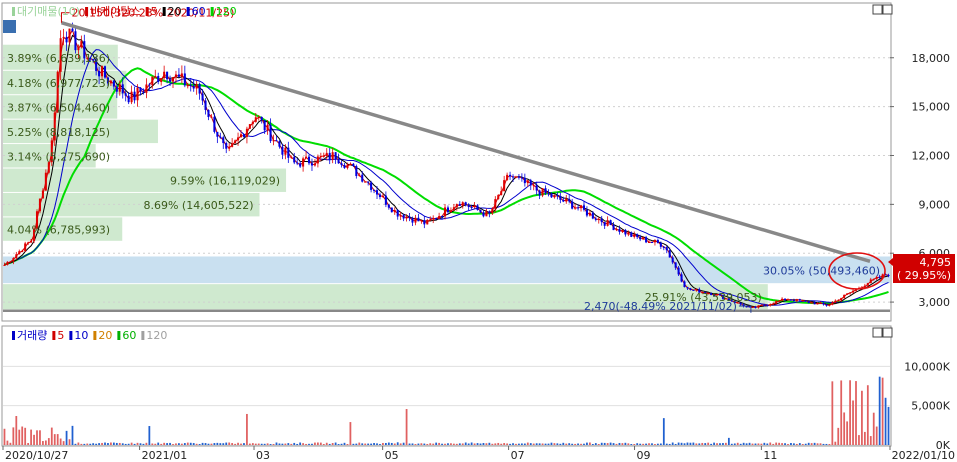 The height and width of the screenshot is (462, 957). I want to click on legend-label-1: 5, so click(60, 335).